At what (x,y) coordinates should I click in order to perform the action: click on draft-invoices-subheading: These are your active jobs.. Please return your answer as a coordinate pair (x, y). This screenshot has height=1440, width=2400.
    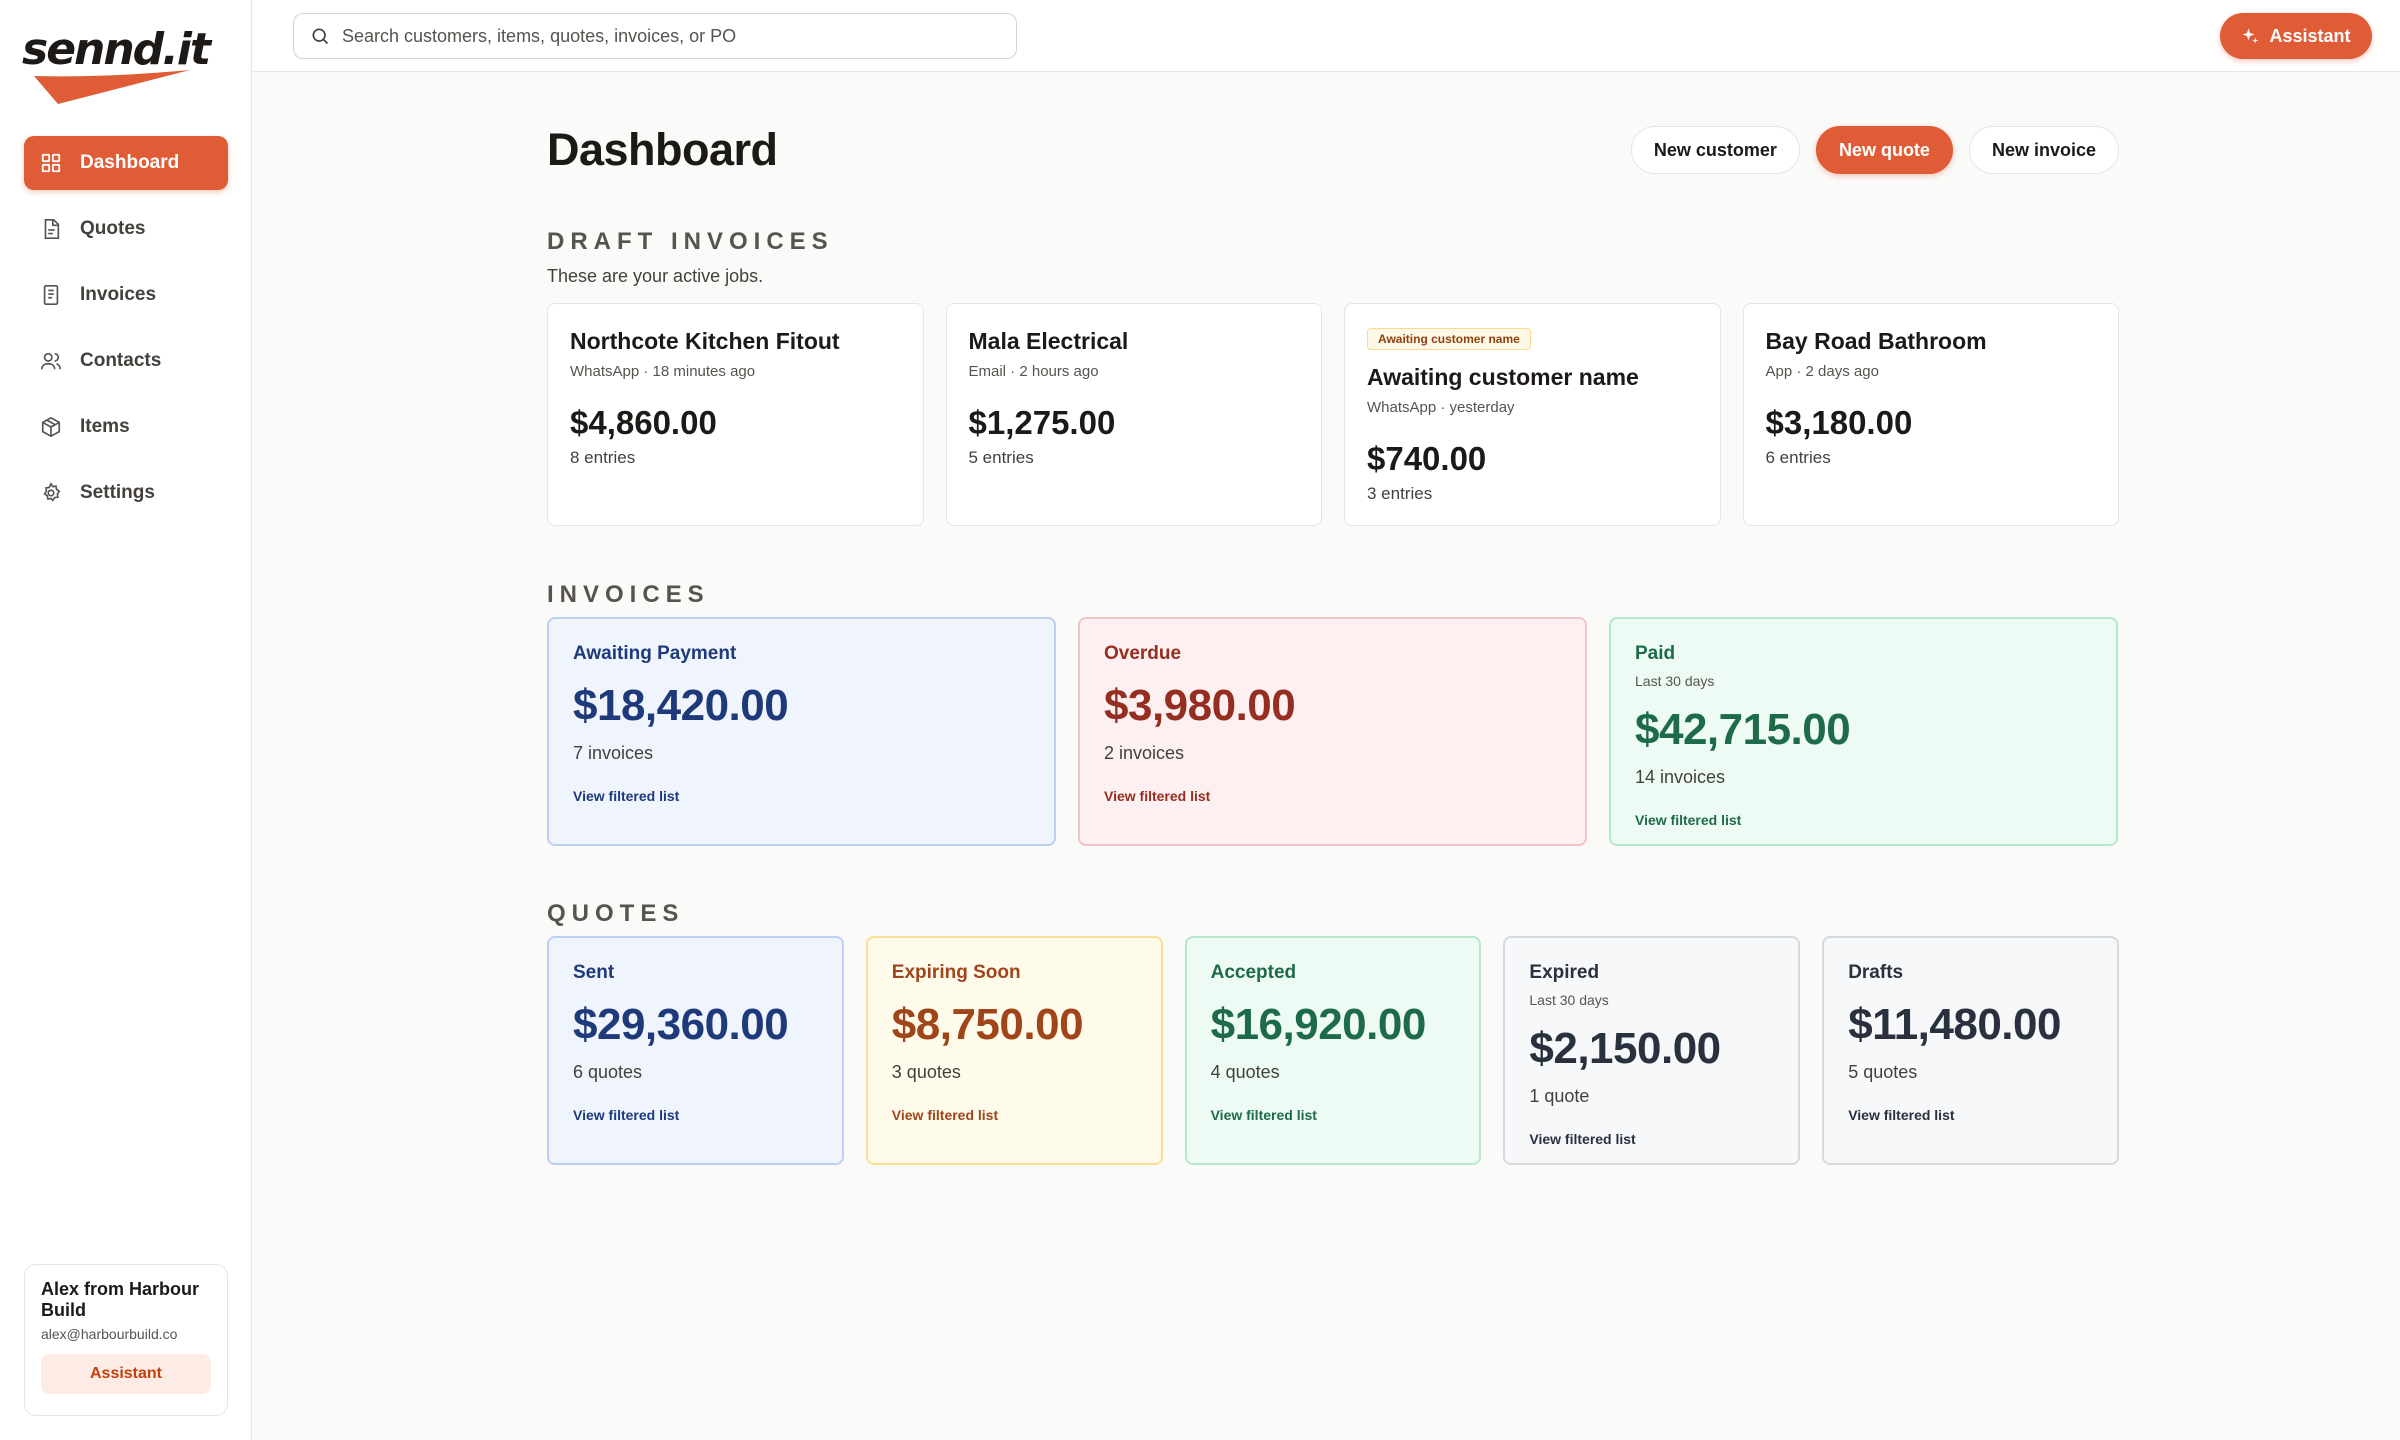
    Looking at the image, I should click on (655, 276).